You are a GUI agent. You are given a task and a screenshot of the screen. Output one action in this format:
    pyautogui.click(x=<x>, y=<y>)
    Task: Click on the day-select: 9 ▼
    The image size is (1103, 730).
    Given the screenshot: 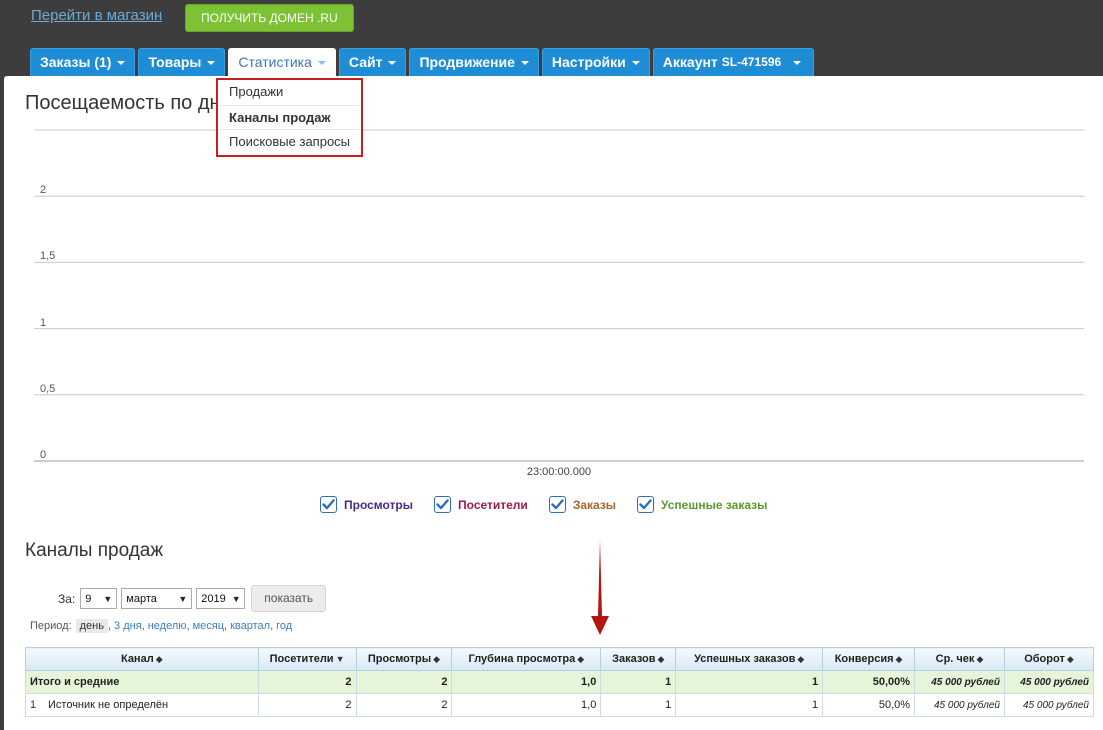 What is the action you would take?
    pyautogui.click(x=99, y=598)
    